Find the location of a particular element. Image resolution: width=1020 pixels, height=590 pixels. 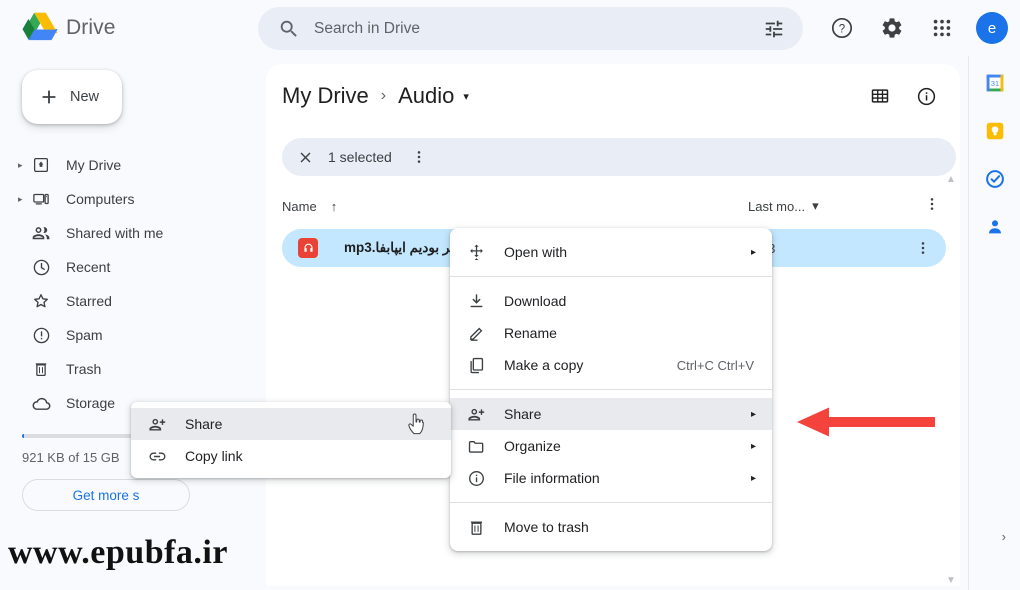

help-button: ? is located at coordinates (842, 28).